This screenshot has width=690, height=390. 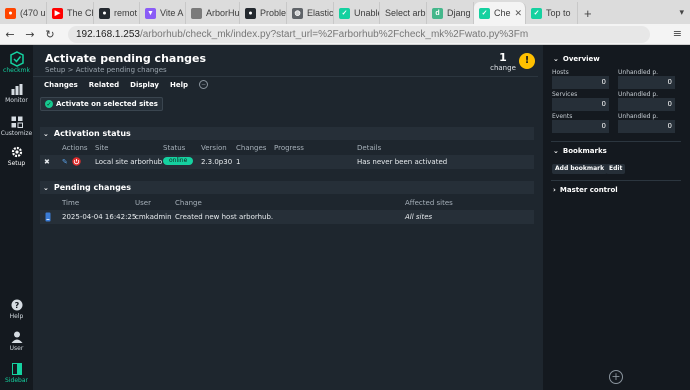 What do you see at coordinates (76, 162) in the screenshot?
I see `activate-site-icon` at bounding box center [76, 162].